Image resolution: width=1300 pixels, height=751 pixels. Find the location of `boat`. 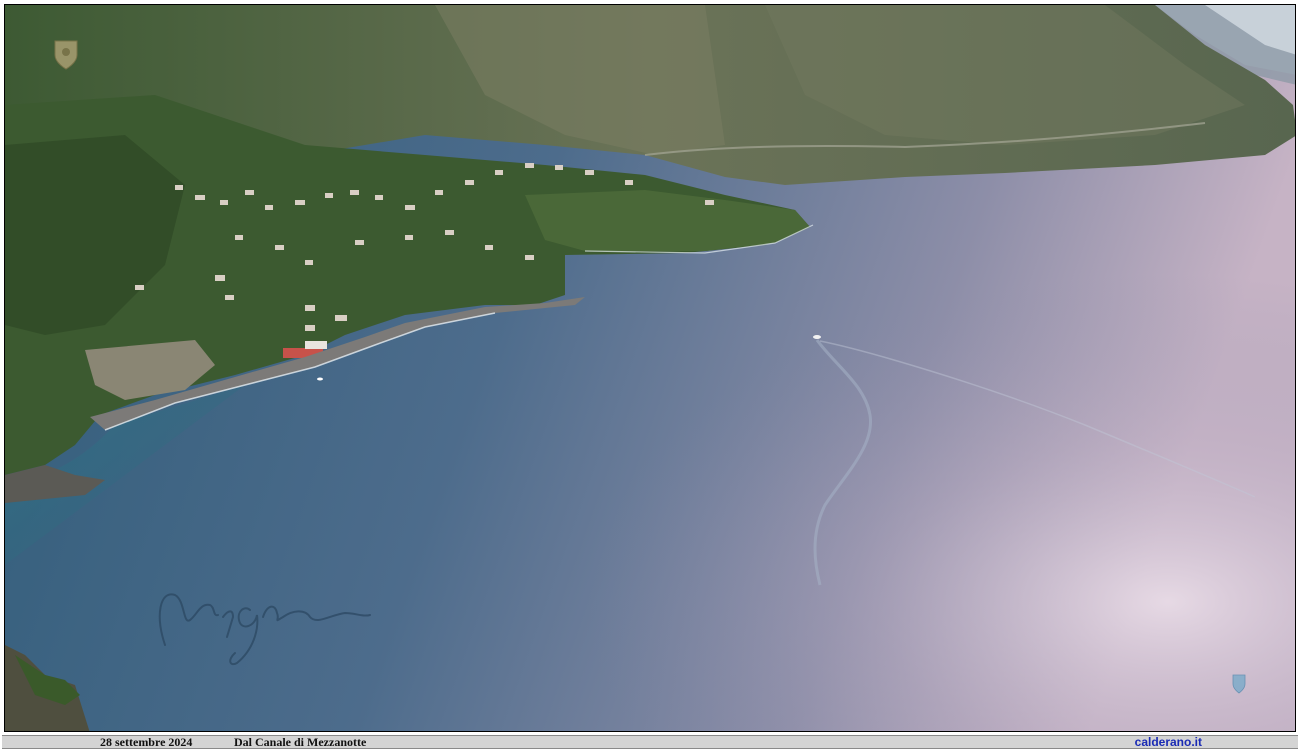

boat is located at coordinates (817, 337).